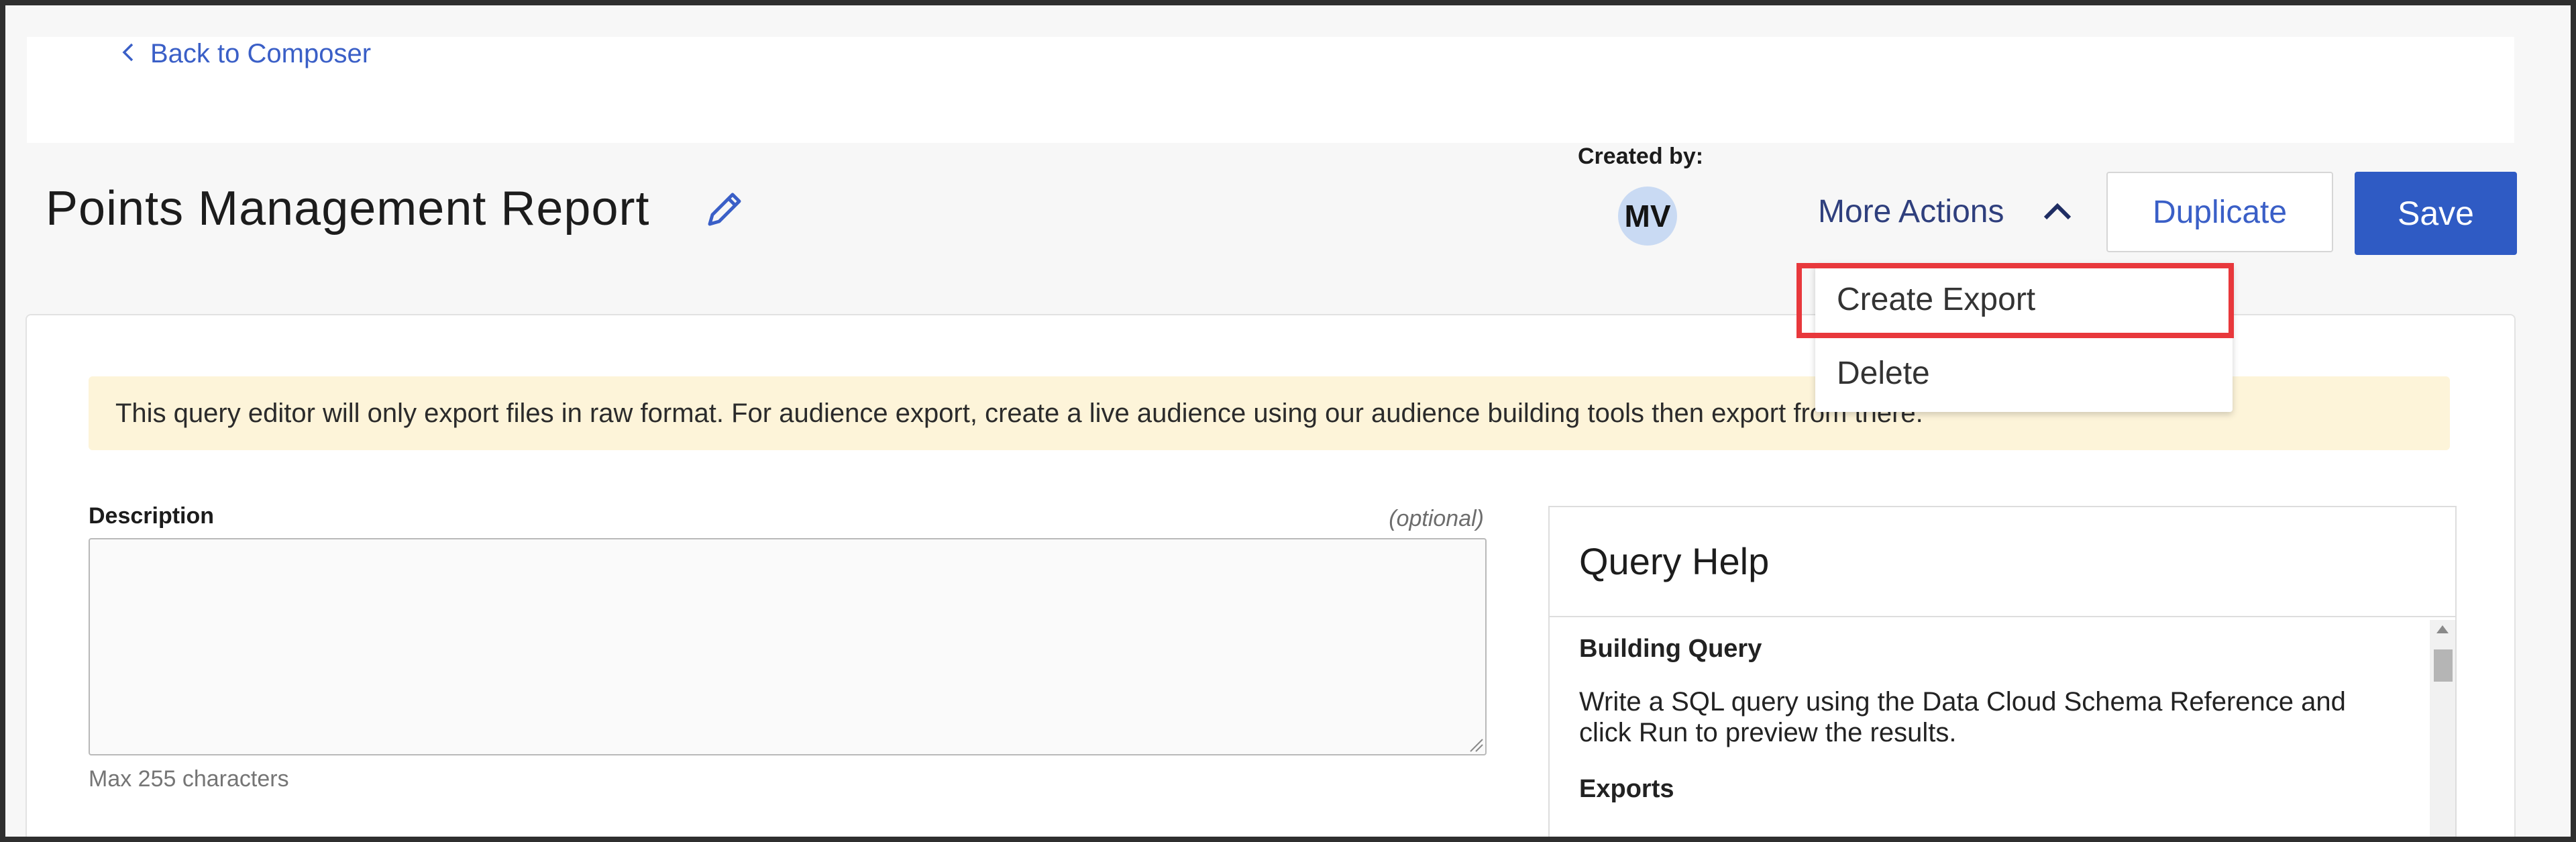 This screenshot has width=2576, height=842. Describe the element at coordinates (2057, 211) in the screenshot. I see `chevron-up-icon` at that location.